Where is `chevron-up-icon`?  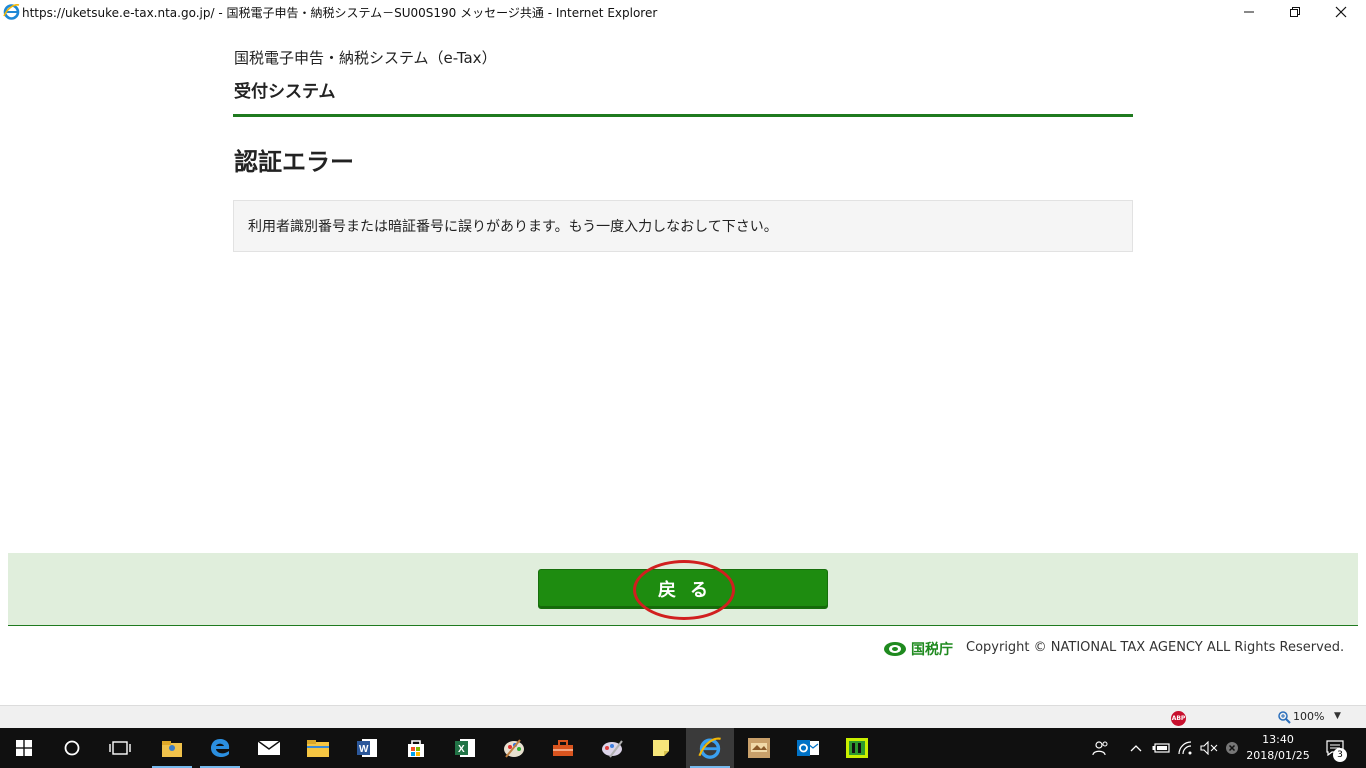 chevron-up-icon is located at coordinates (1136, 748).